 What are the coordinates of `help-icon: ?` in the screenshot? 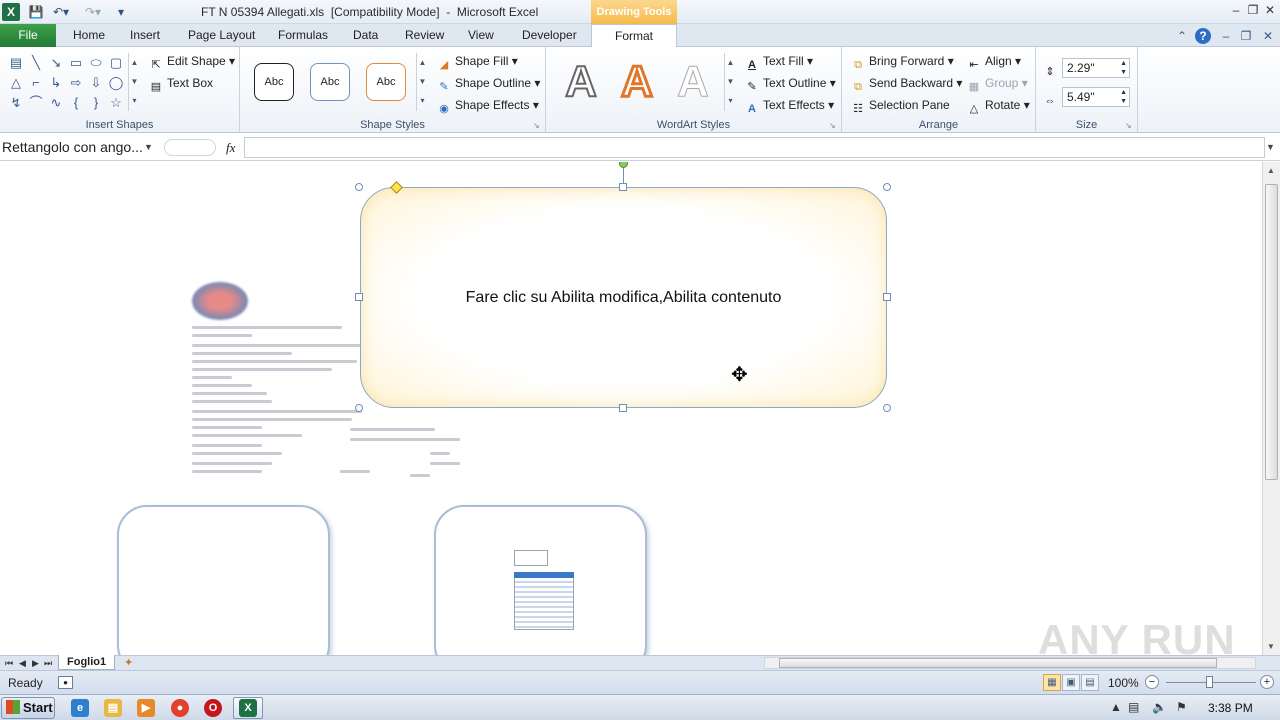 It's located at (1203, 36).